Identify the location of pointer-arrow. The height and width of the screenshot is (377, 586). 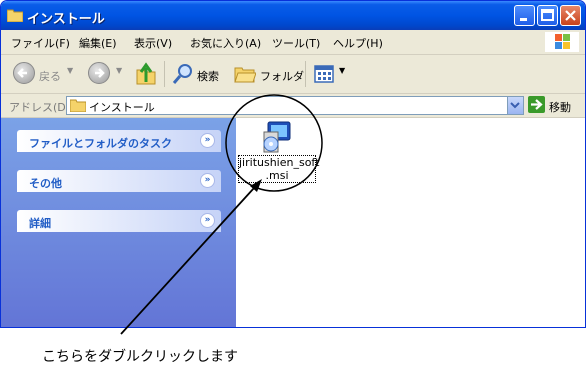
(187, 261).